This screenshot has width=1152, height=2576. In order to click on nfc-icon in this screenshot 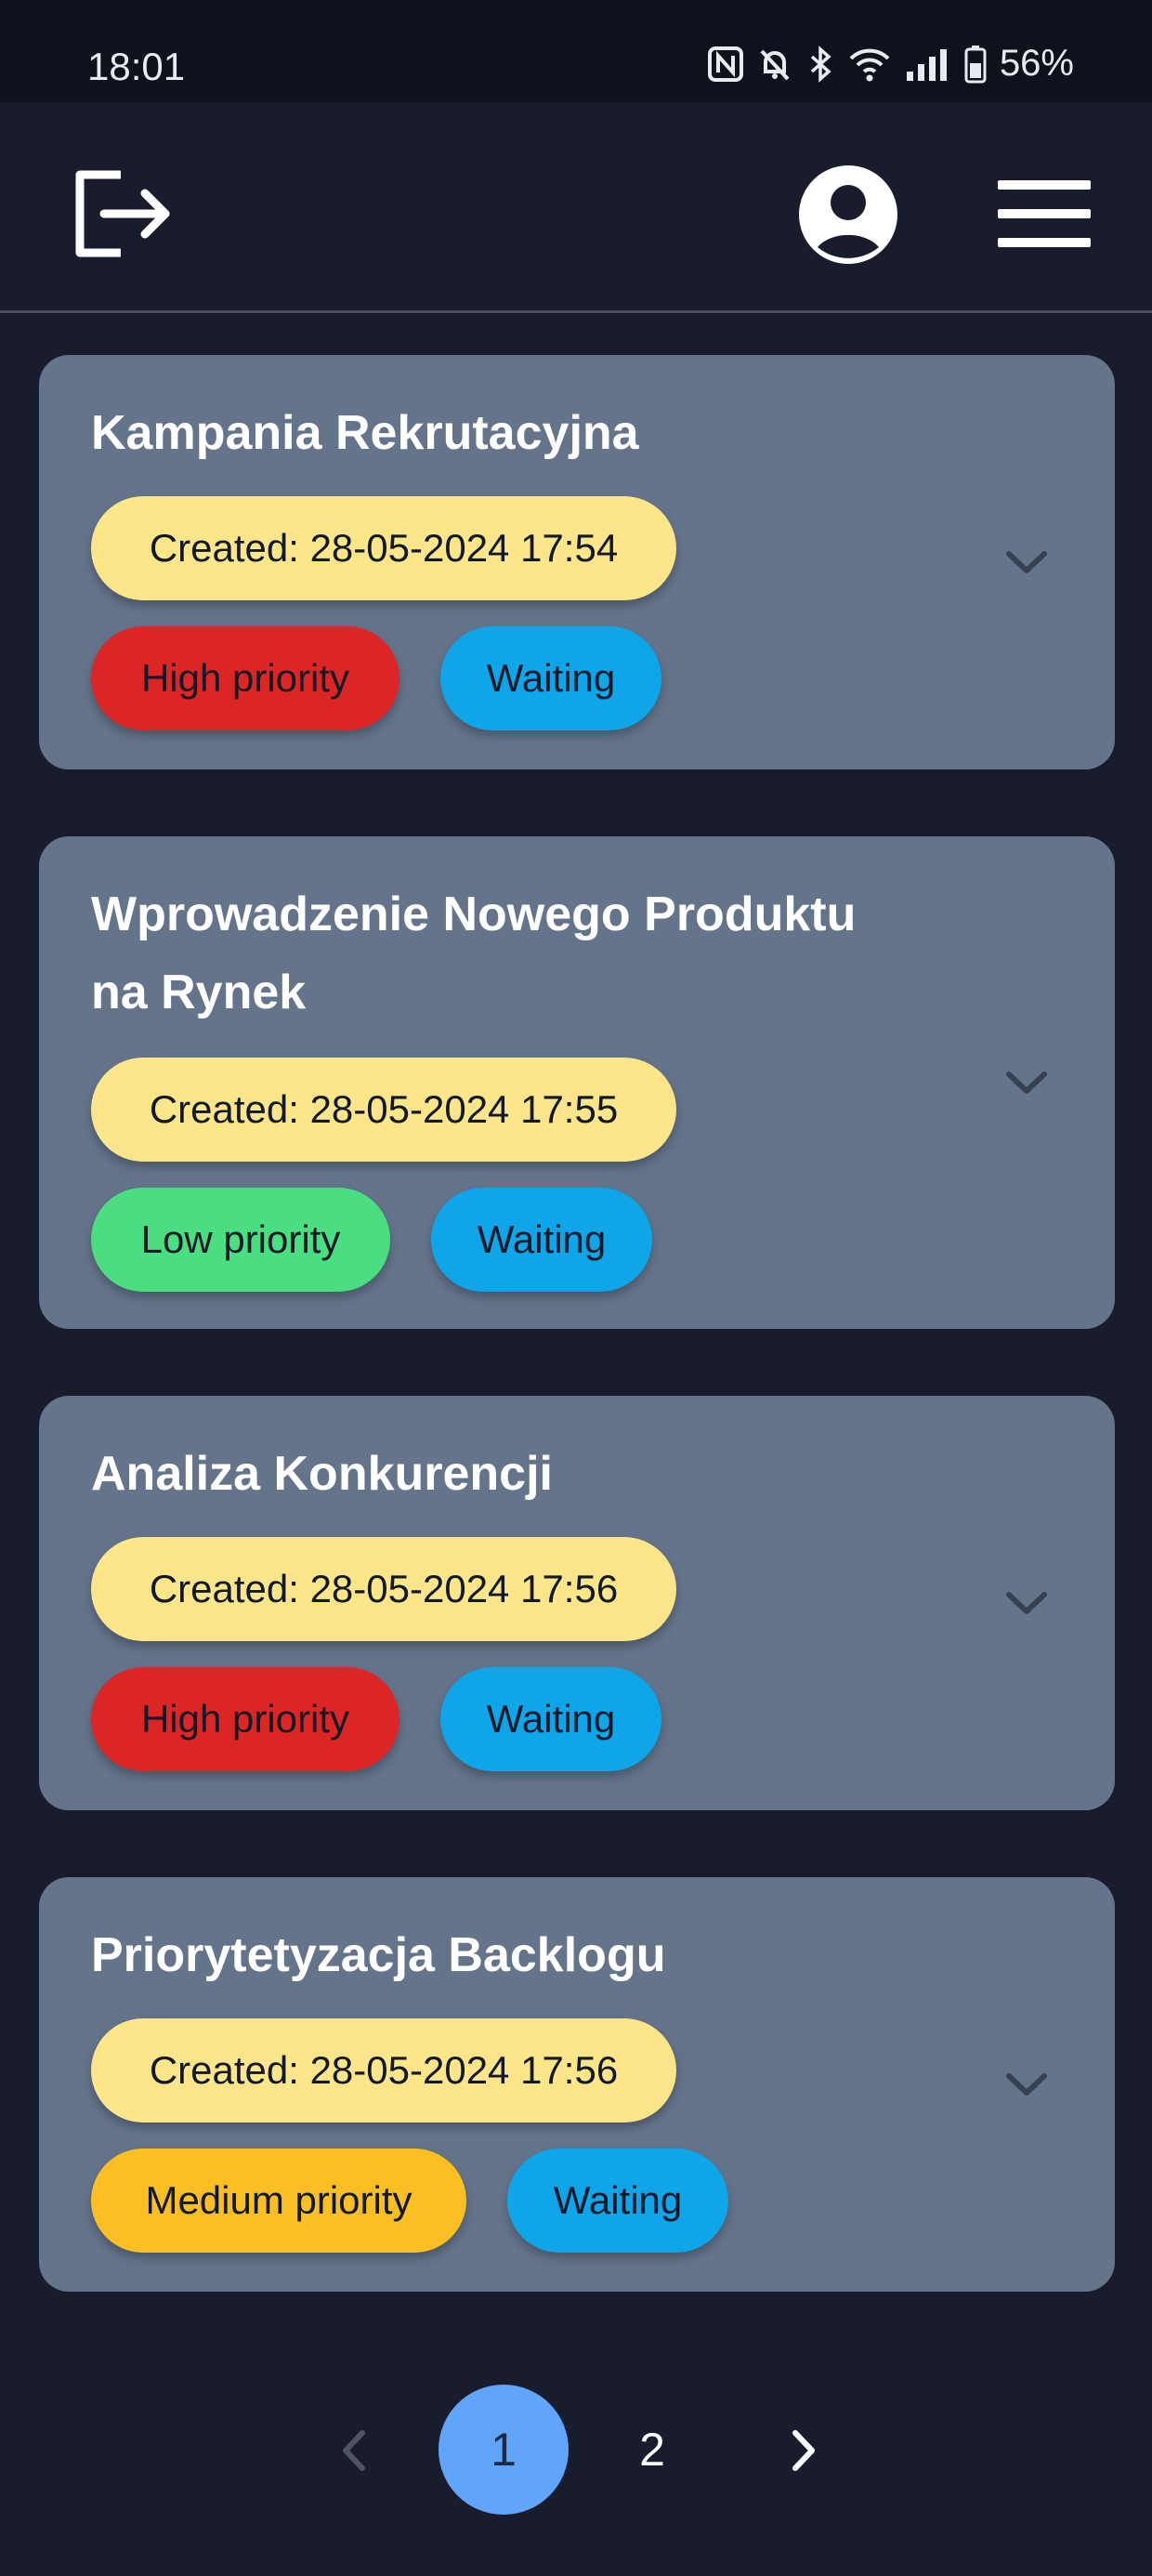, I will do `click(725, 64)`.